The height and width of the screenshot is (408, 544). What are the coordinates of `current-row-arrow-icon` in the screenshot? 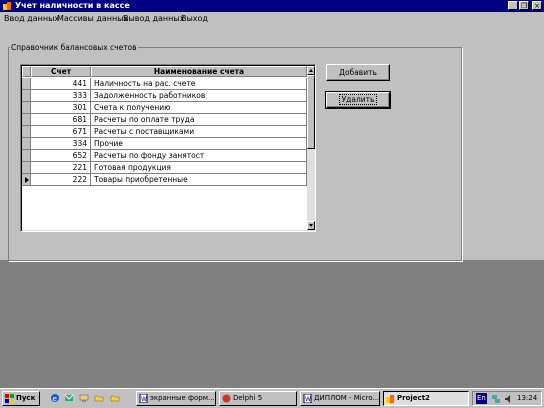 It's located at (27, 180).